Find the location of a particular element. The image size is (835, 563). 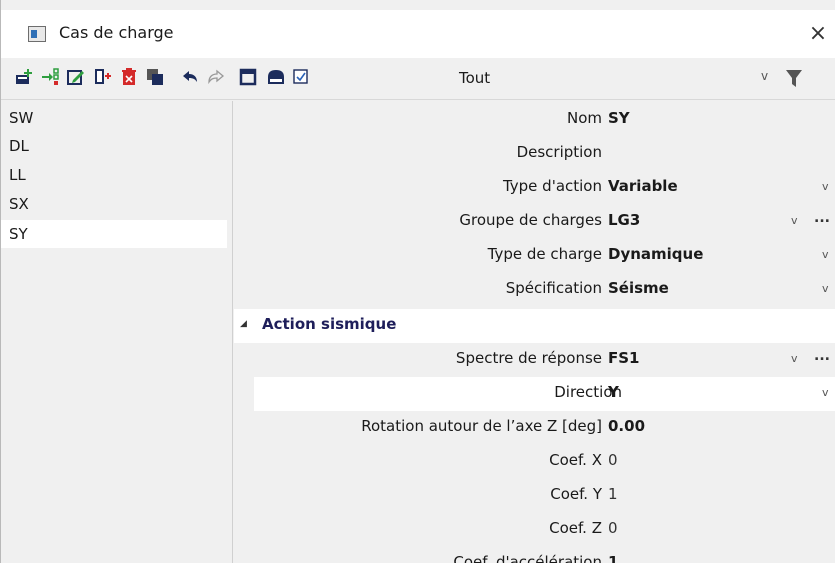

specification-label: Spécification is located at coordinates (553, 288).